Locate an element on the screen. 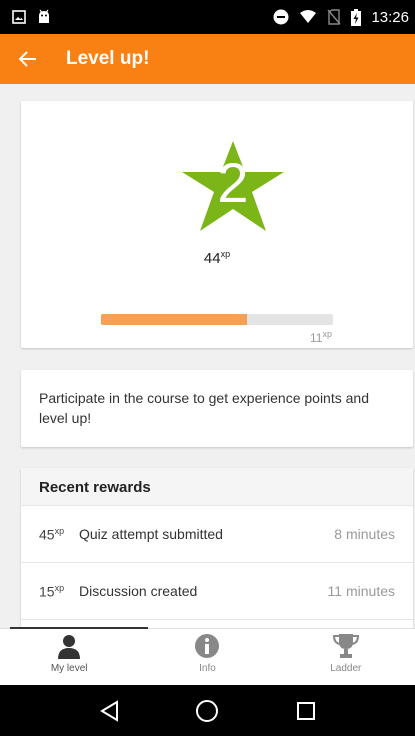  list-item: 45xp Quiz attempt submitted 8 minutes is located at coordinates (217, 534).